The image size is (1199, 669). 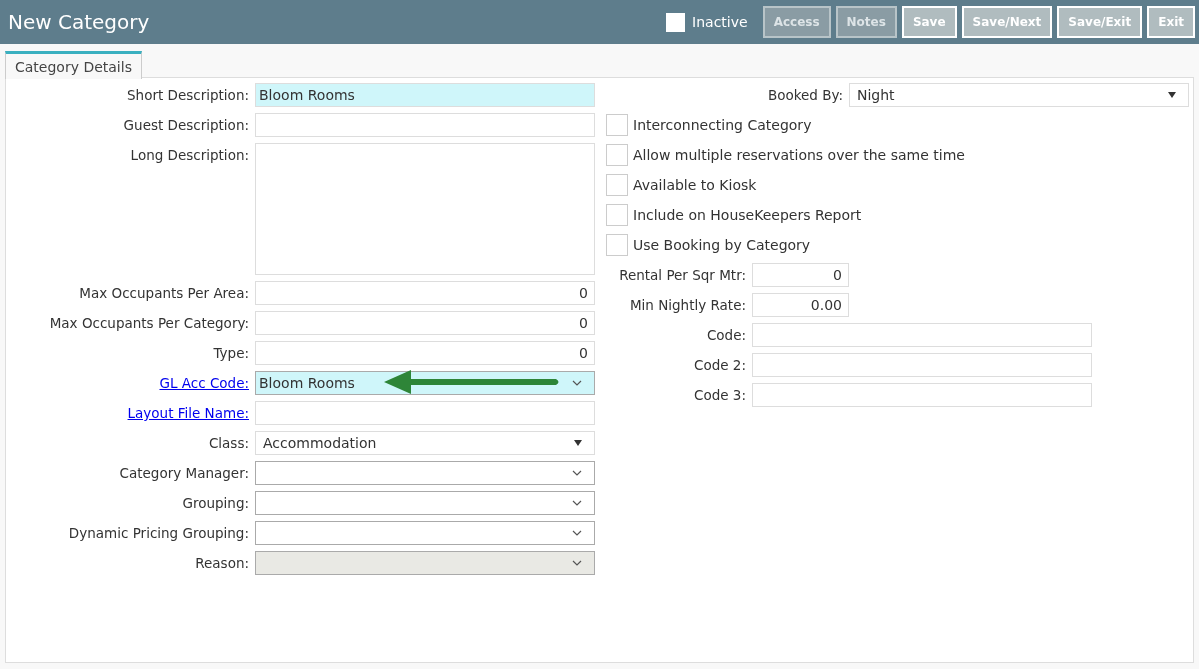 I want to click on field-label: Guest Description:, so click(x=185, y=124).